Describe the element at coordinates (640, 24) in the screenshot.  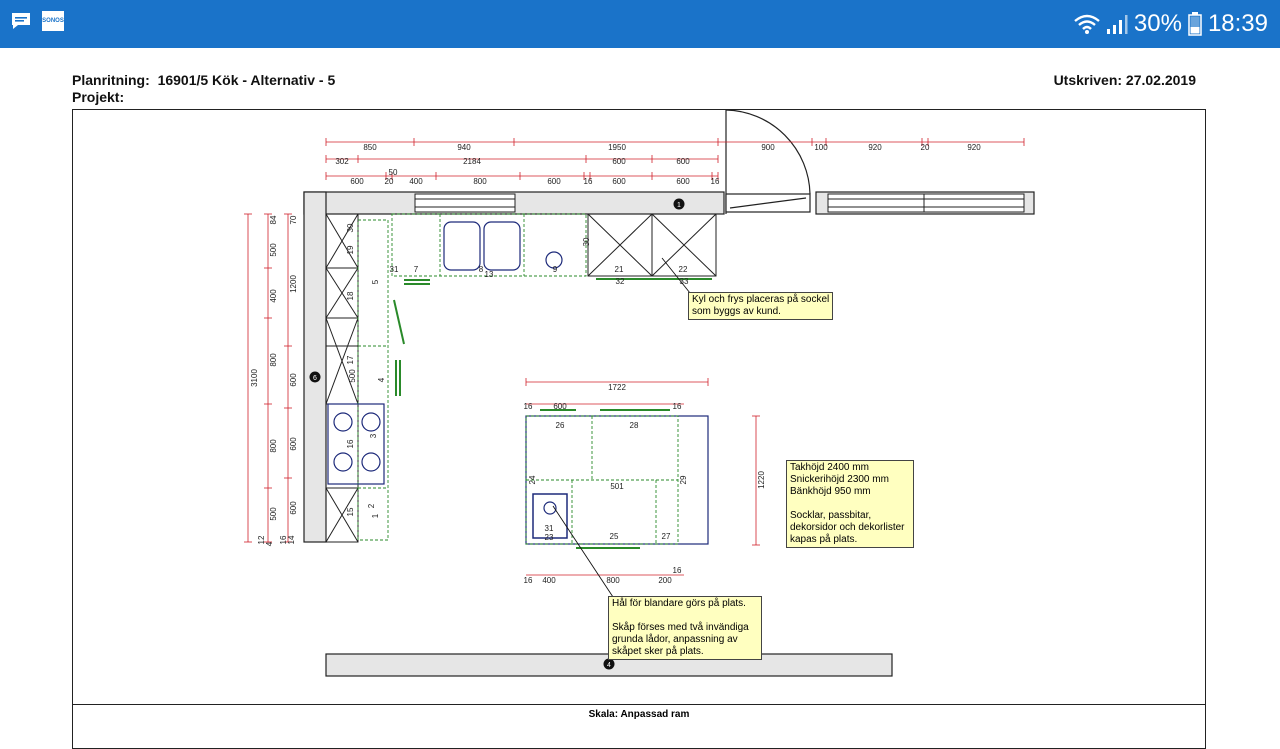
I see `status-bar: SONOS 30% 18:39` at that location.